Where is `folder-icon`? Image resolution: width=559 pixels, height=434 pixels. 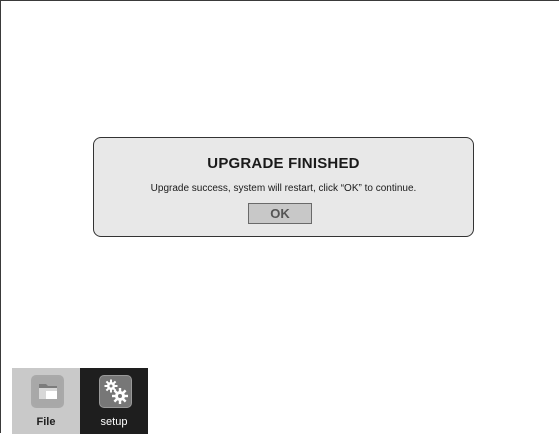
folder-icon is located at coordinates (47, 391).